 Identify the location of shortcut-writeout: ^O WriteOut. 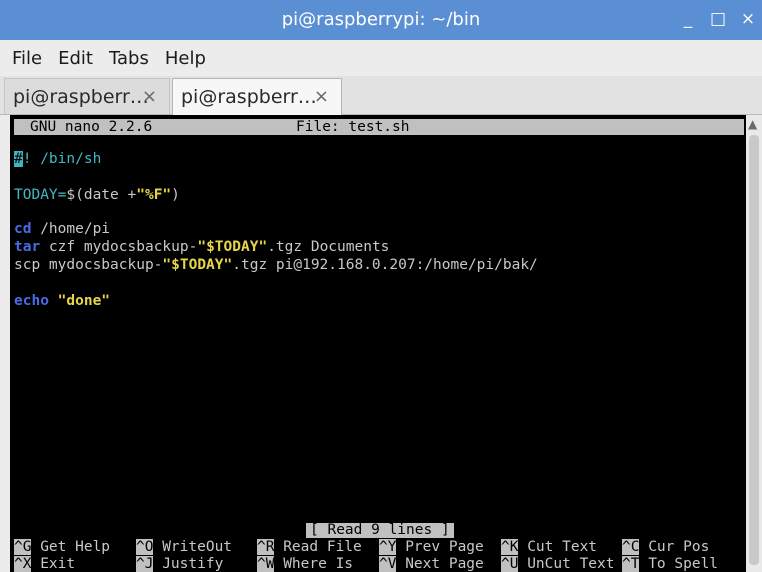
(184, 547).